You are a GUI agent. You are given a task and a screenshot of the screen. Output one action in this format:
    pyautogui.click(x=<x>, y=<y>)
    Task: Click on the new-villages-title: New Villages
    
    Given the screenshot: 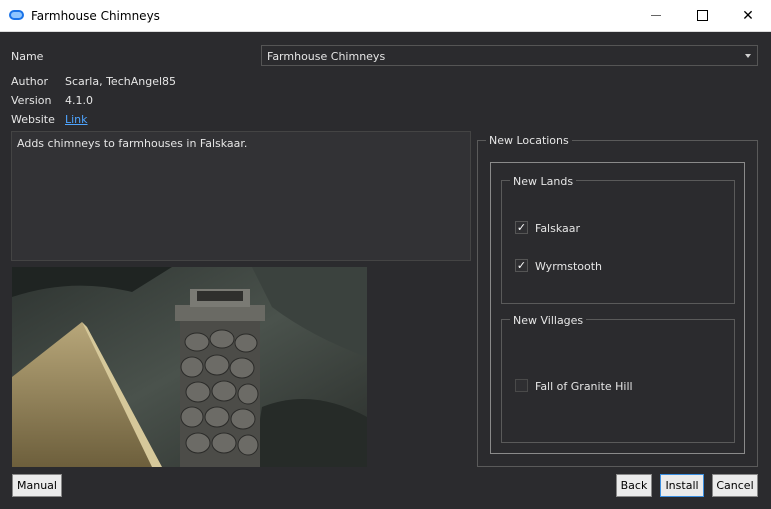 What is the action you would take?
    pyautogui.click(x=548, y=320)
    